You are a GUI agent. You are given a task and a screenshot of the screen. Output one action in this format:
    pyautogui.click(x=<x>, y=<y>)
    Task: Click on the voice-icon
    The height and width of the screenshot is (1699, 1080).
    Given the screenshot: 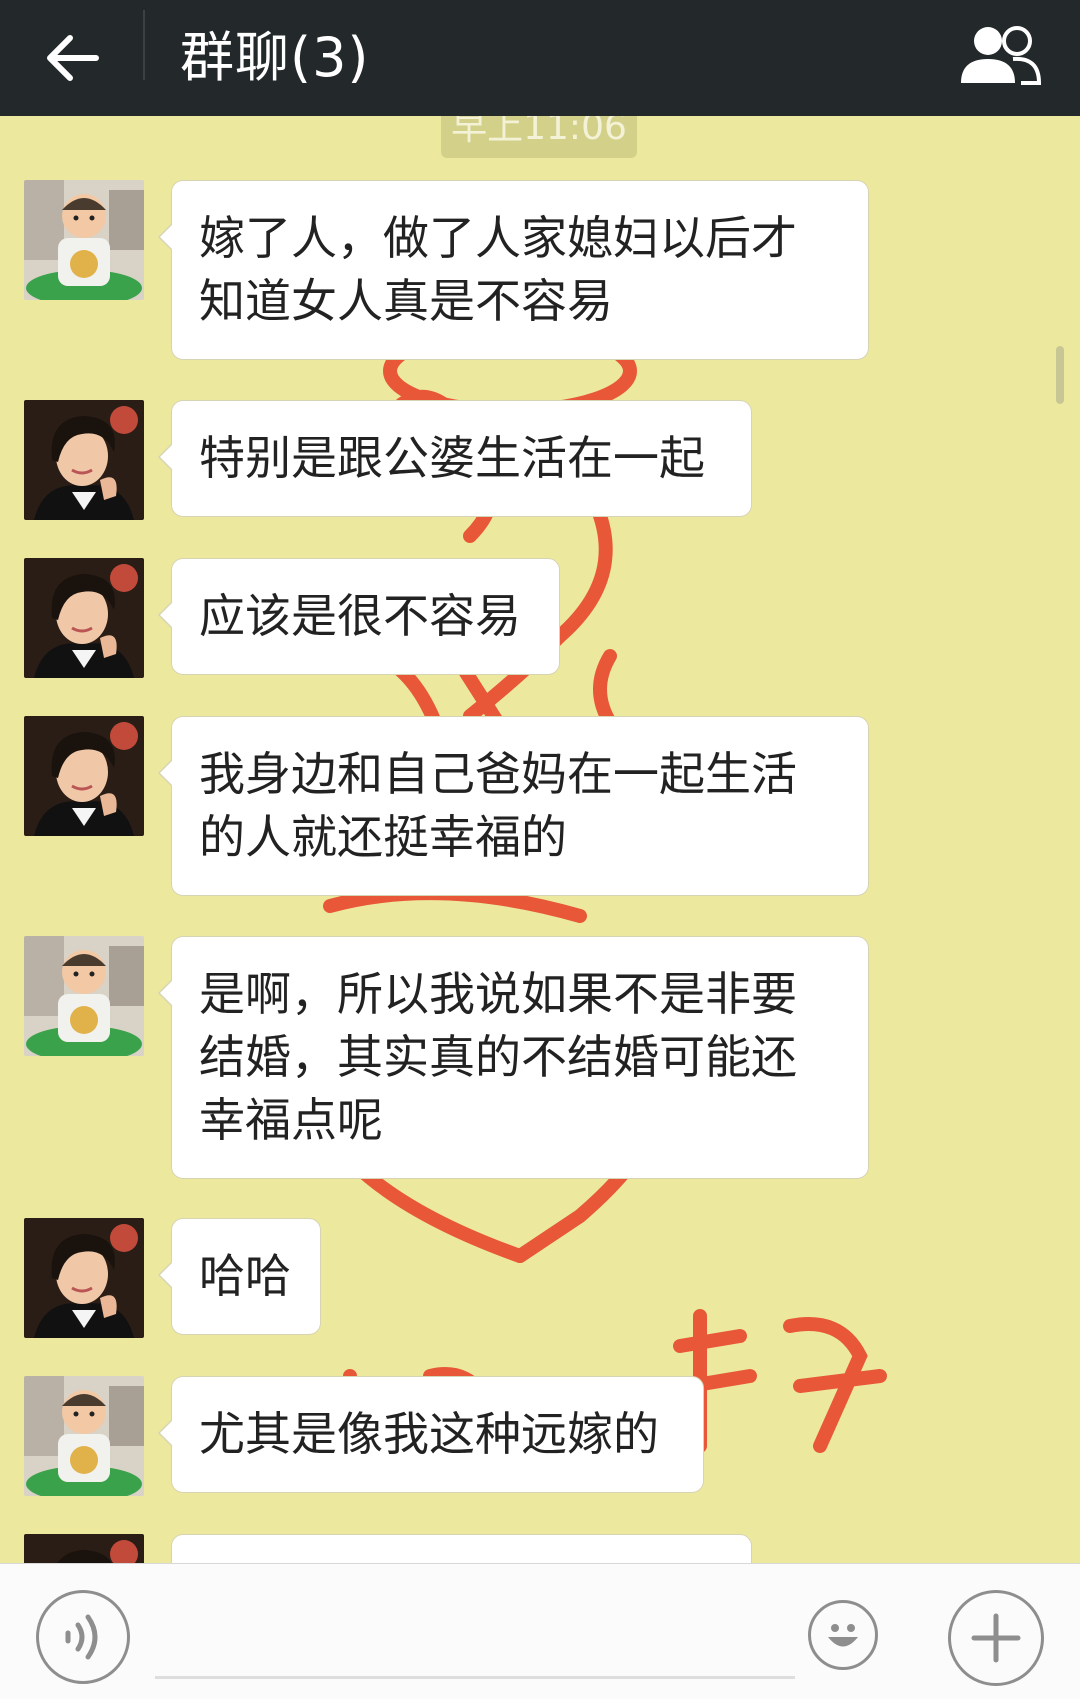 What is the action you would take?
    pyautogui.click(x=81, y=1637)
    